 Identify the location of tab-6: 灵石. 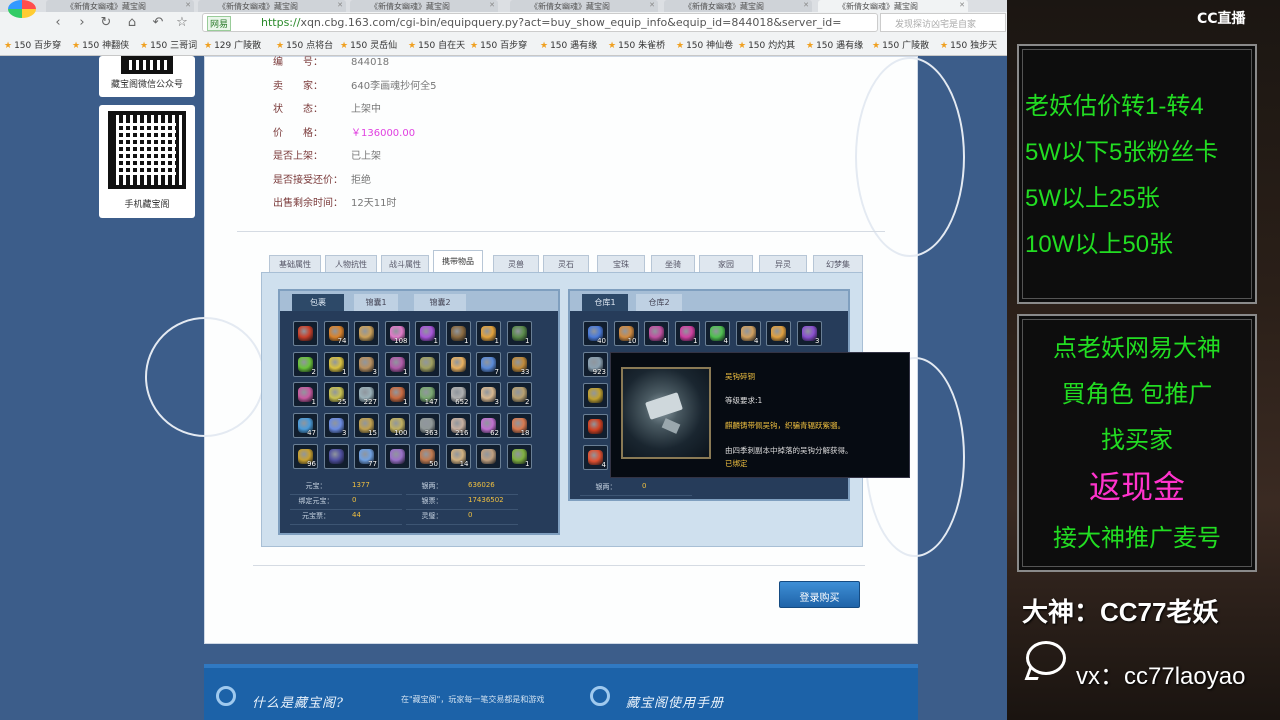
(566, 263).